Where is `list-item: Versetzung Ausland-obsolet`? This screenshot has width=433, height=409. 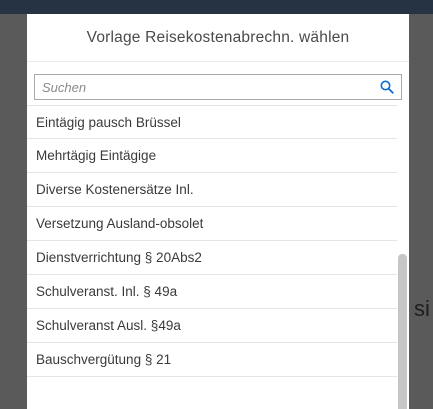
list-item: Versetzung Ausland-obsolet is located at coordinates (212, 224).